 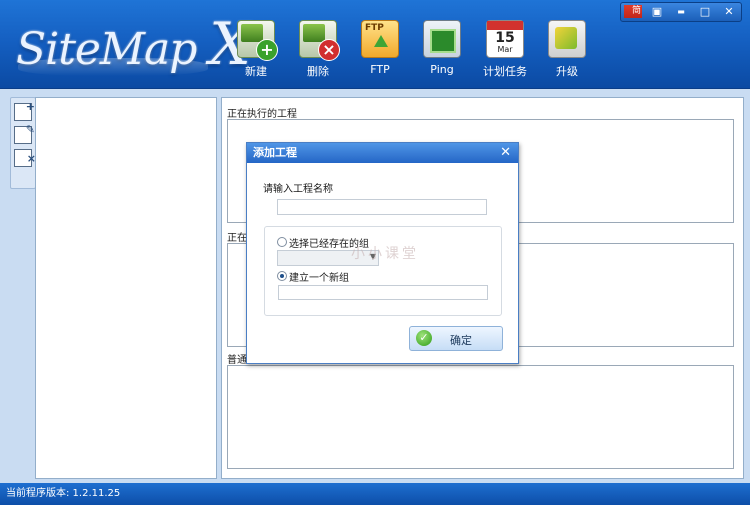 I want to click on delete-icon: ×, so click(x=319, y=40).